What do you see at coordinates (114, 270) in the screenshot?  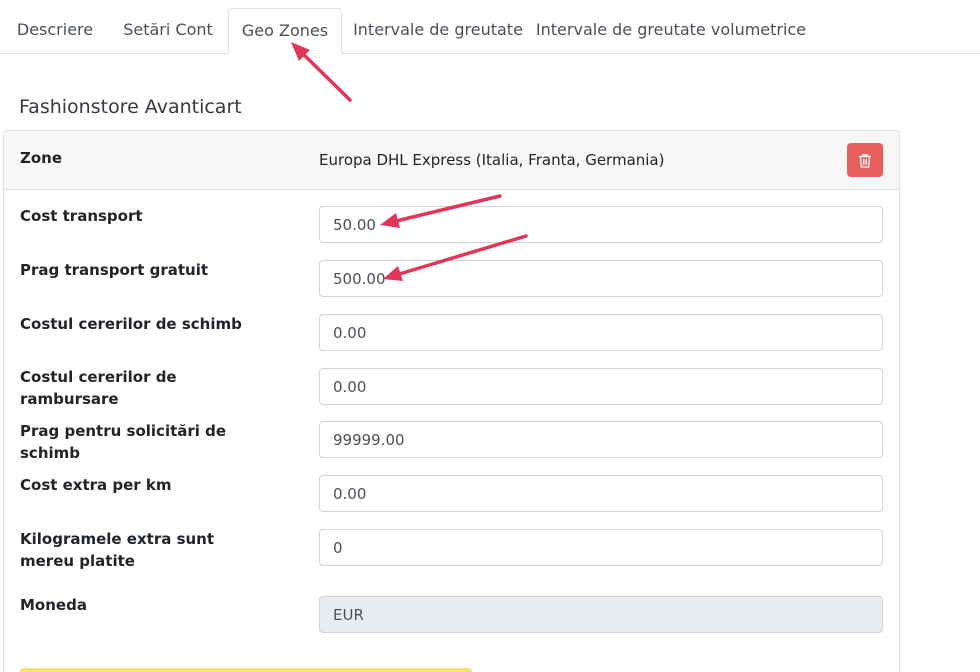 I see `prag-transport-gratuit-label: Prag transport gratuit` at bounding box center [114, 270].